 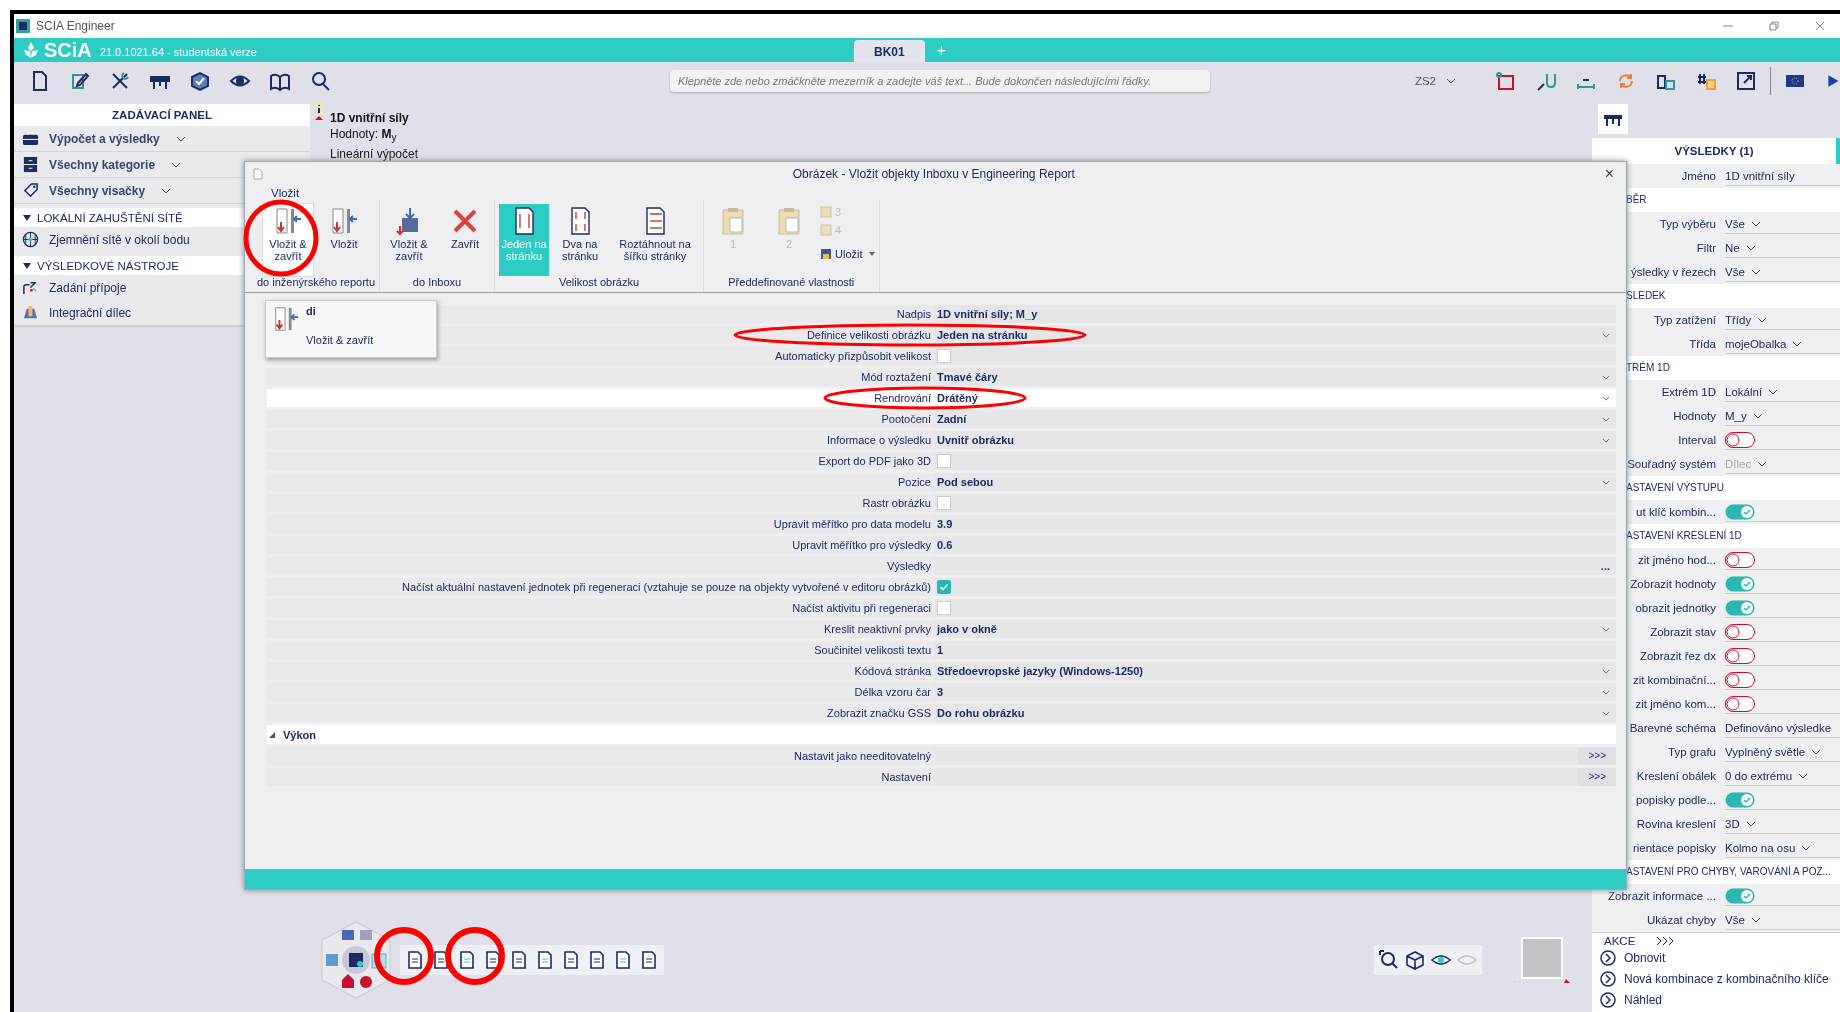 What do you see at coordinates (1716, 999) in the screenshot?
I see `action-link: Náhled` at bounding box center [1716, 999].